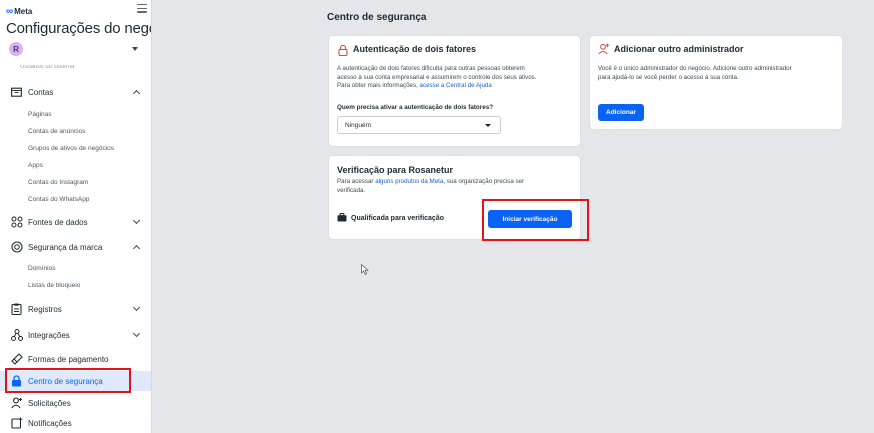  I want to click on verification-text-1a: Para acessar, so click(356, 181).